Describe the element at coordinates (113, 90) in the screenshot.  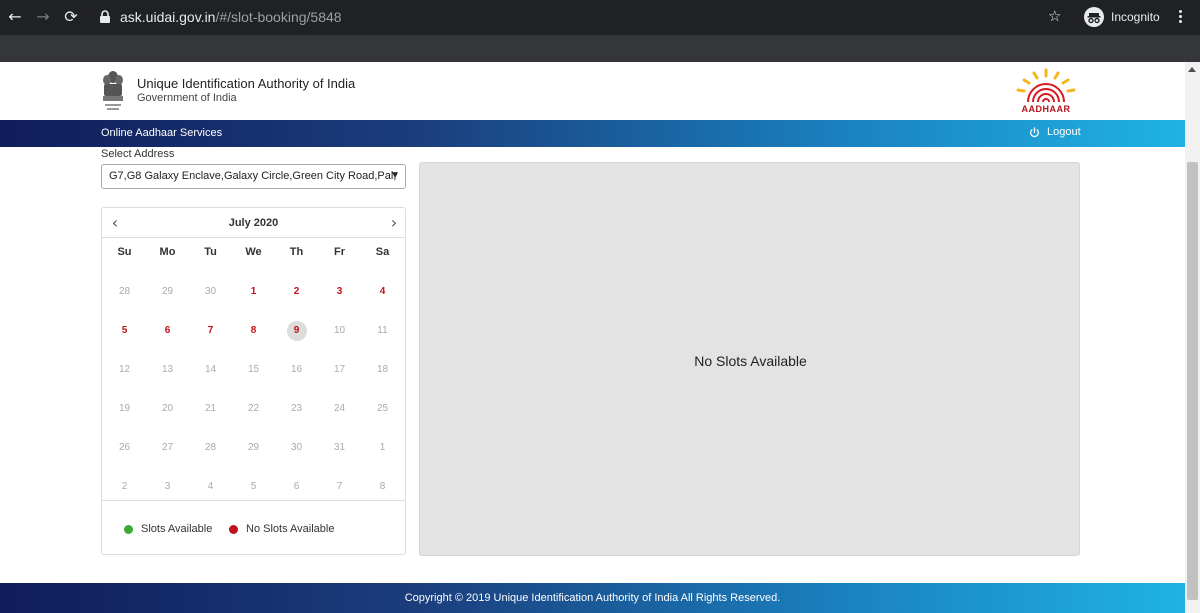
I see `emblem-icon` at that location.